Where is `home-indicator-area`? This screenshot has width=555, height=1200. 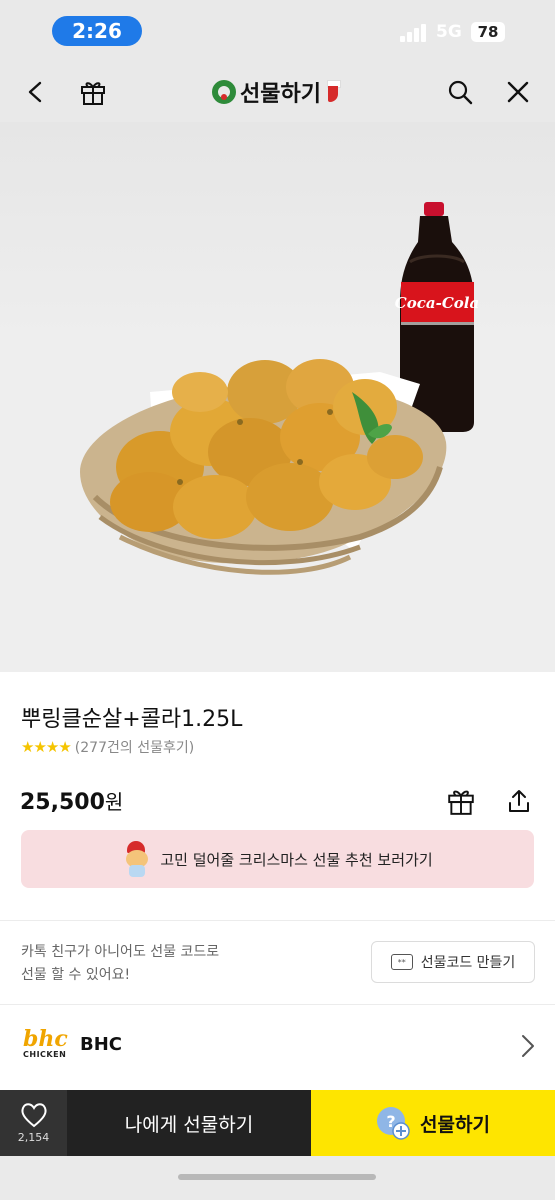
home-indicator-area is located at coordinates (277, 1178).